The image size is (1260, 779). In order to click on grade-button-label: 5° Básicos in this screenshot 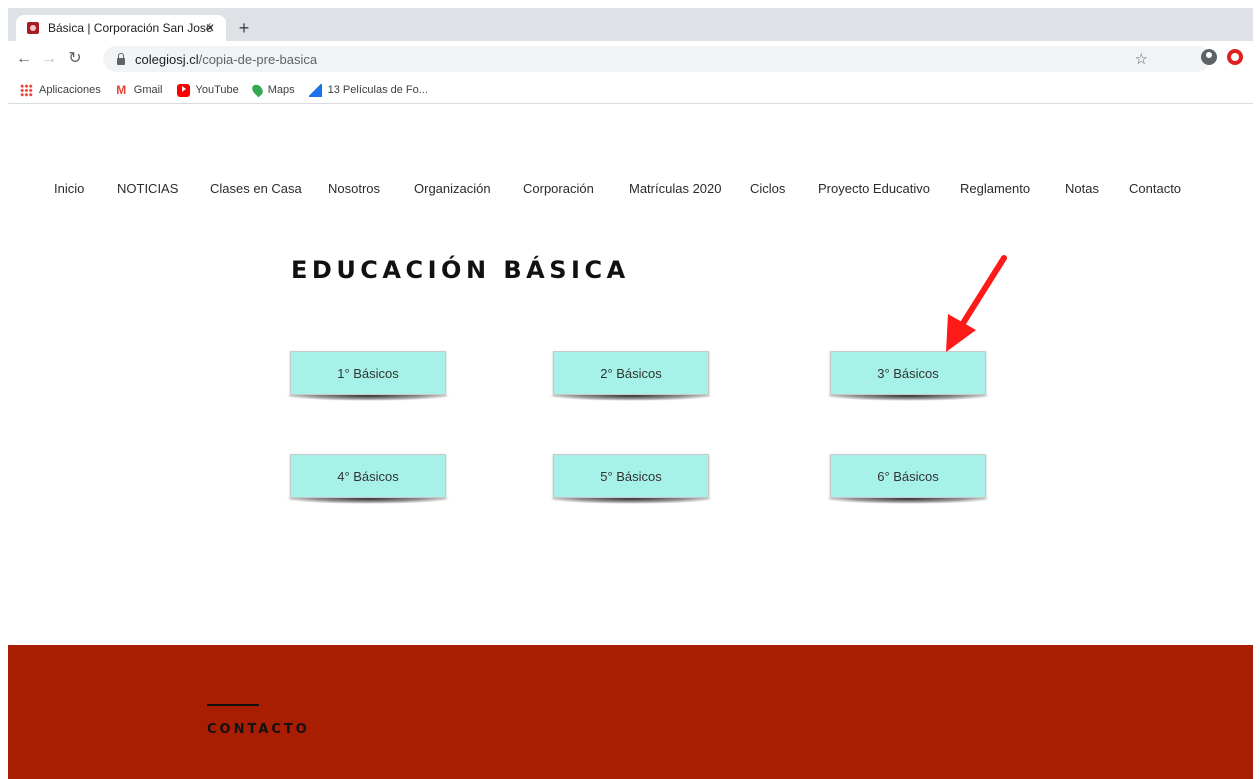, I will do `click(631, 476)`.